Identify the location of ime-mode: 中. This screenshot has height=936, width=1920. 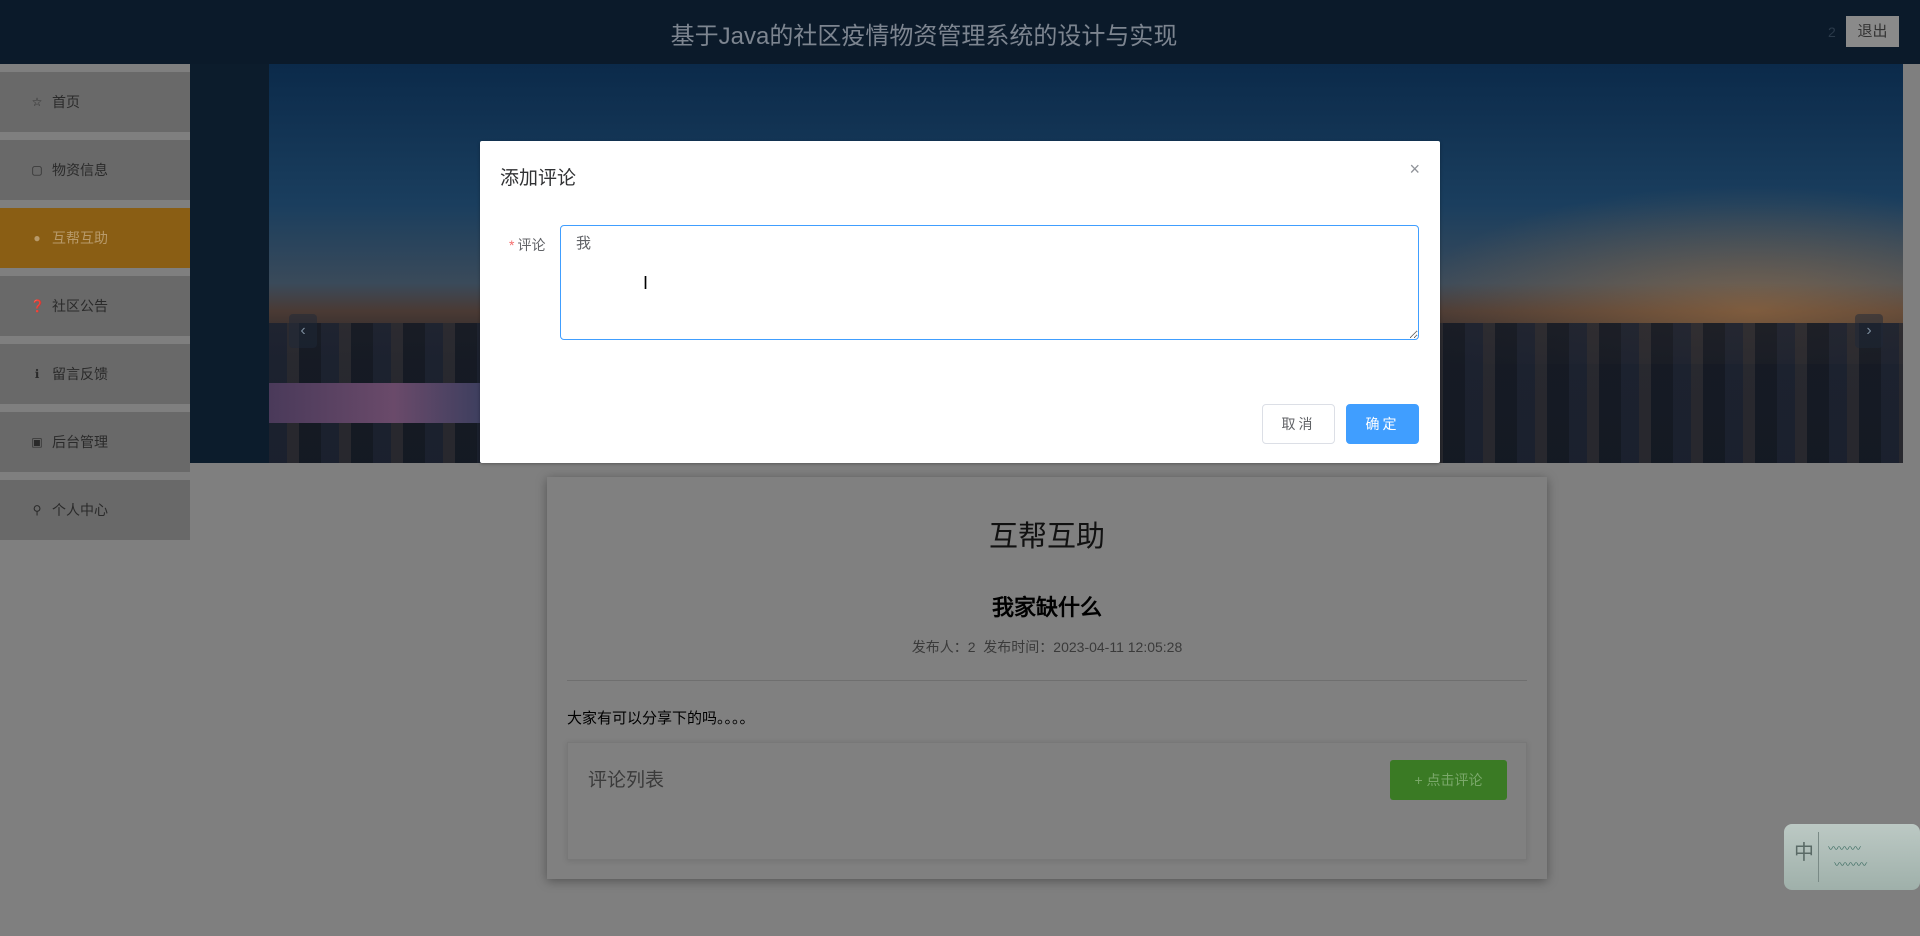
(1804, 850).